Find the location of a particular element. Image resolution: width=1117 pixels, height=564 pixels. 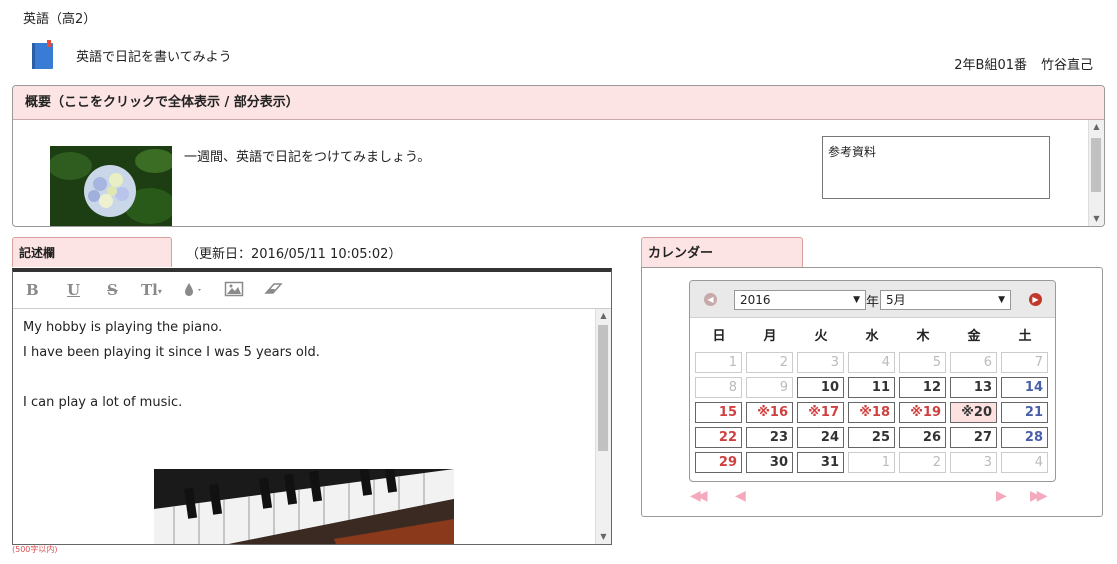

calendar-day: 24 is located at coordinates (820, 437).